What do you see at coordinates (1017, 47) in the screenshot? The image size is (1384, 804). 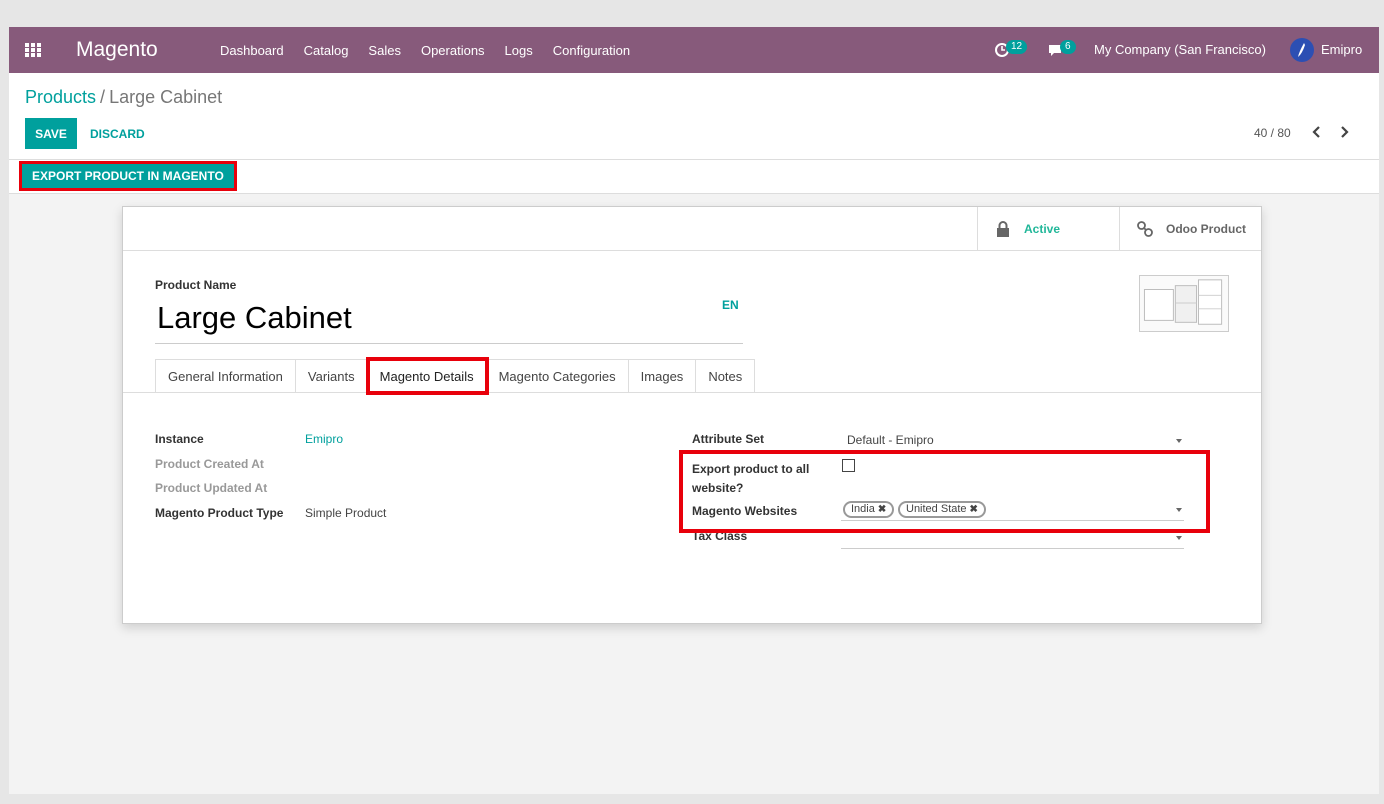 I see `activity-badge: 12` at bounding box center [1017, 47].